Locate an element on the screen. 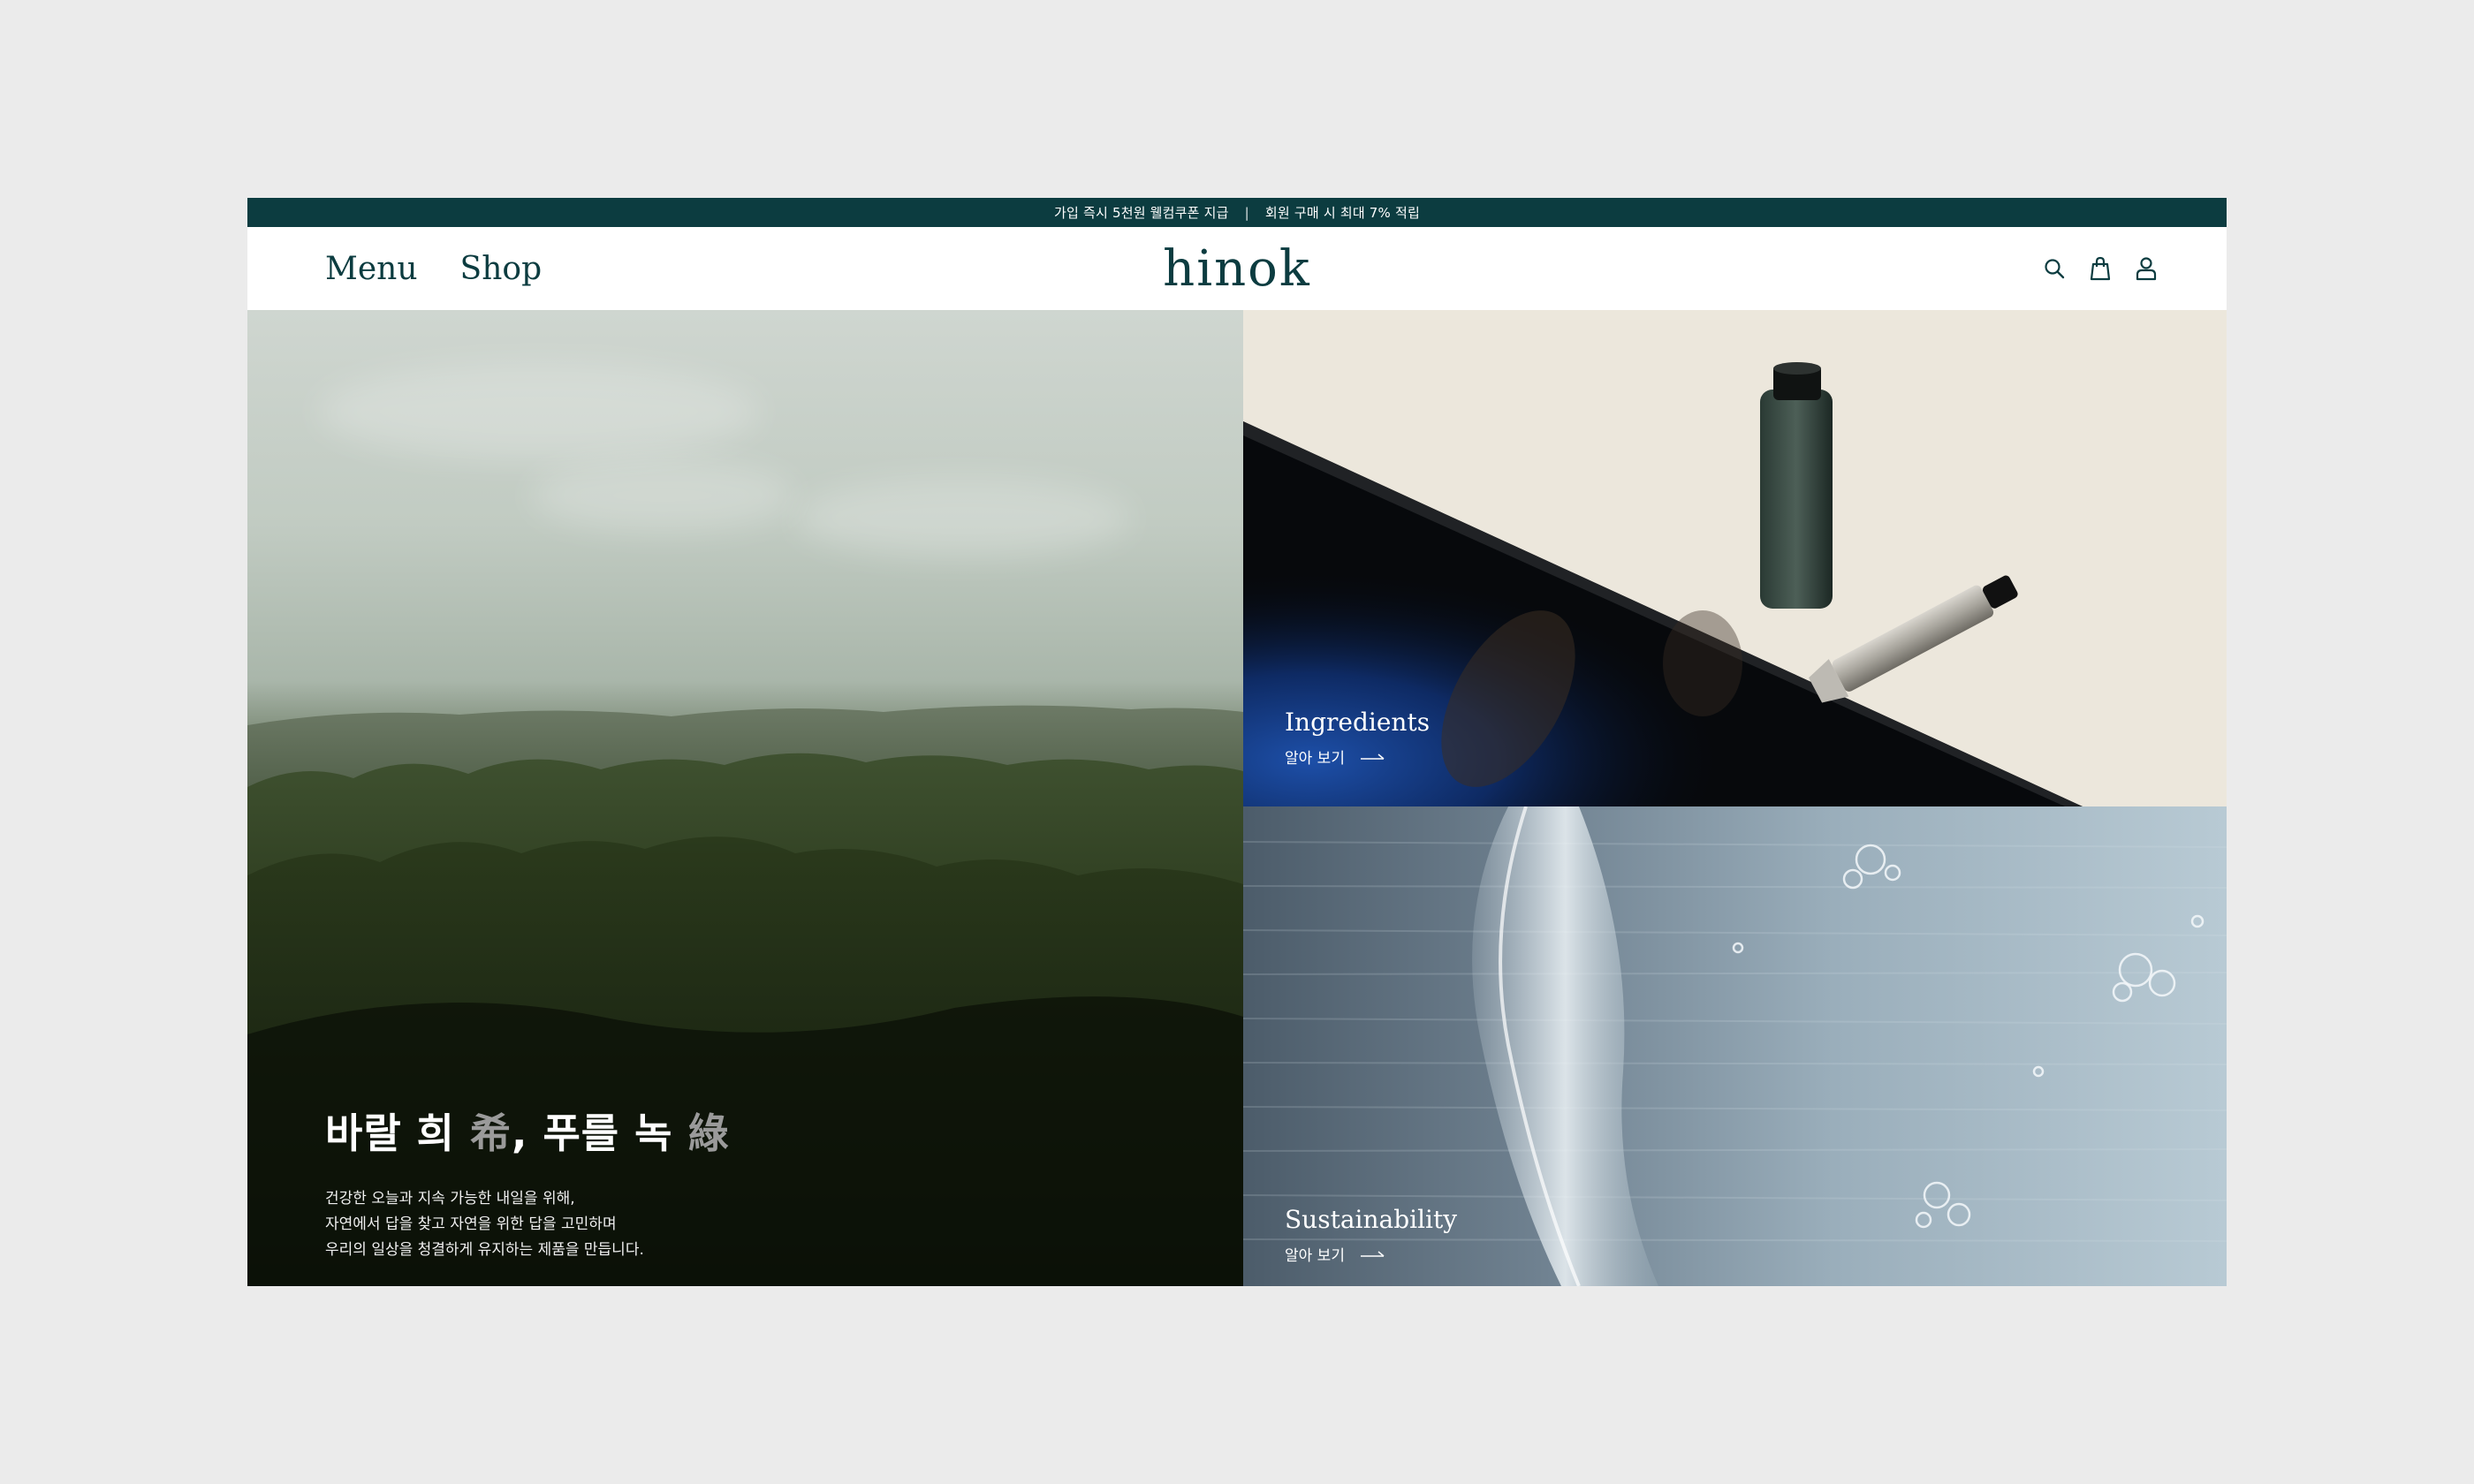 This screenshot has height=1484, width=2474. header-icons is located at coordinates (2100, 268).